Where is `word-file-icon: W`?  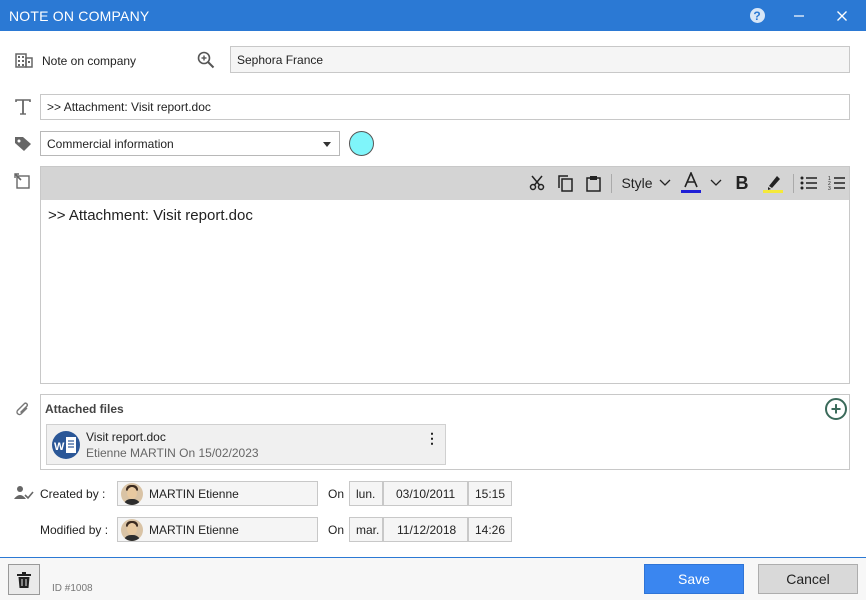
word-file-icon: W is located at coordinates (66, 445).